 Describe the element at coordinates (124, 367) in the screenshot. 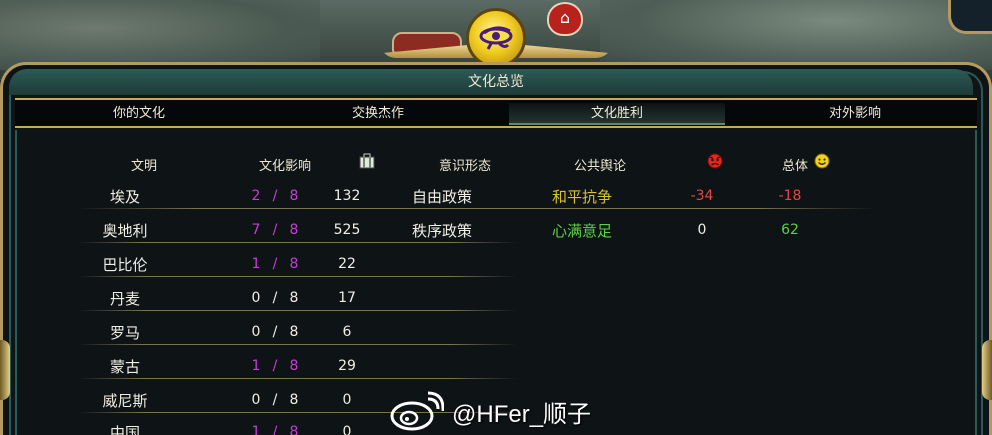

I see `civ-name: 蒙古` at that location.